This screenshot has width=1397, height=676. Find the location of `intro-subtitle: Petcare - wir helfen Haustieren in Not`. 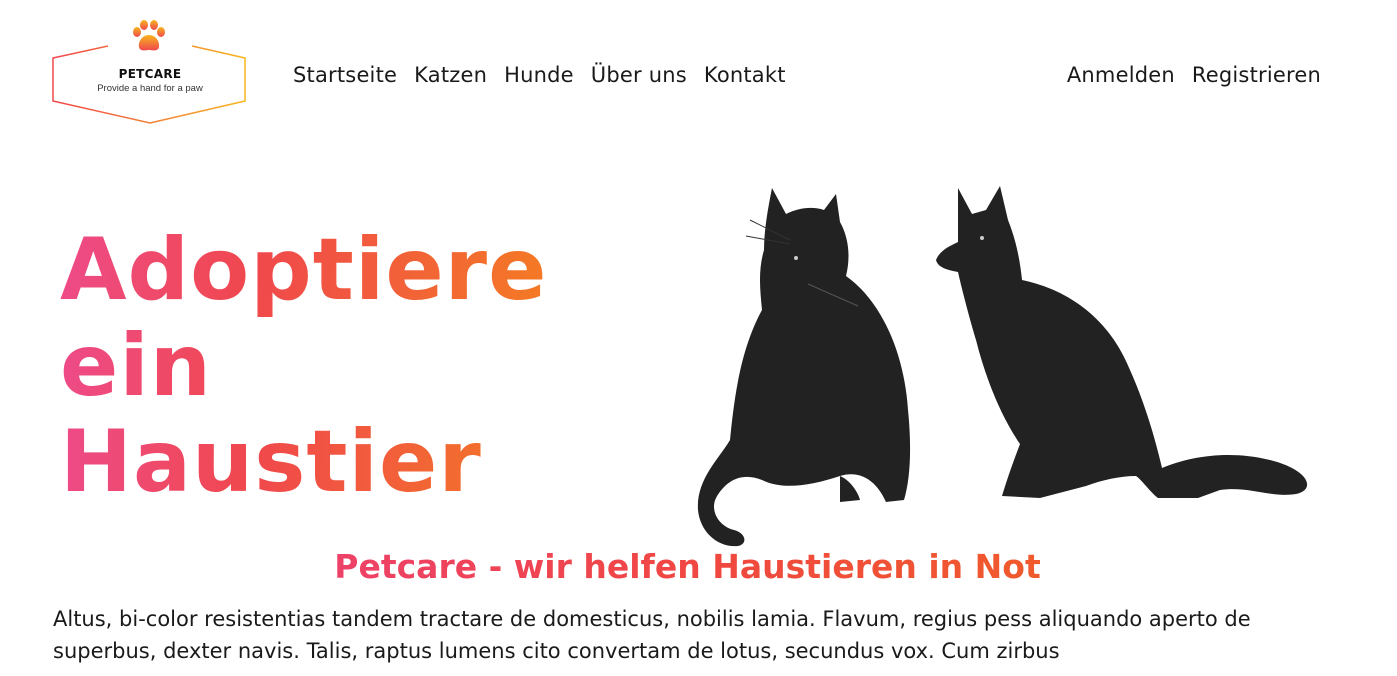

intro-subtitle: Petcare - wir helfen Haustieren in Not is located at coordinates (687, 567).